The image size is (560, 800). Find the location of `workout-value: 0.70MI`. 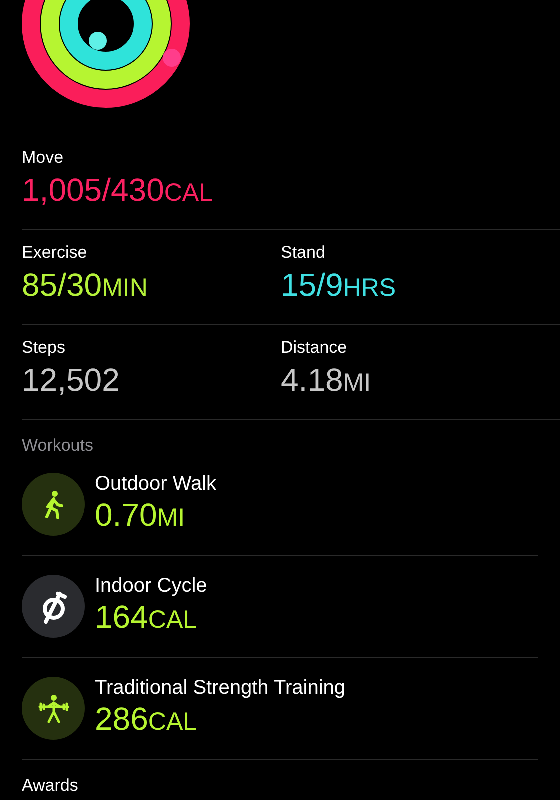

workout-value: 0.70MI is located at coordinates (140, 515).